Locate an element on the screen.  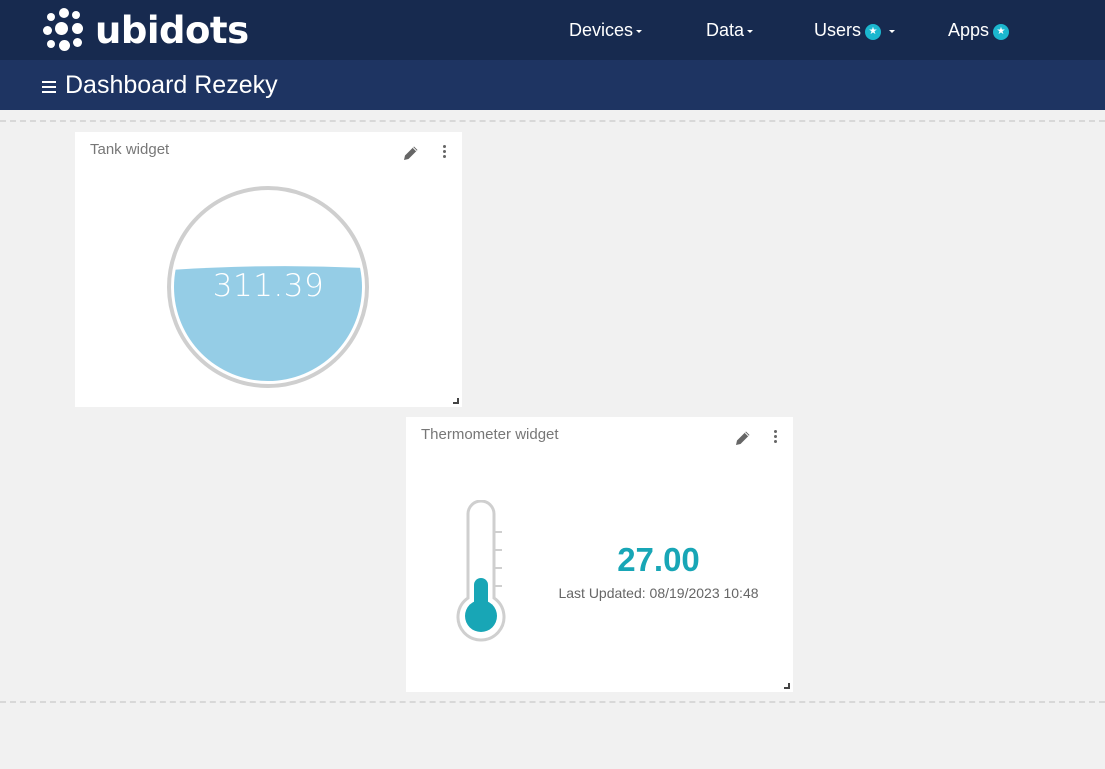
grid-top-divider is located at coordinates (552, 121).